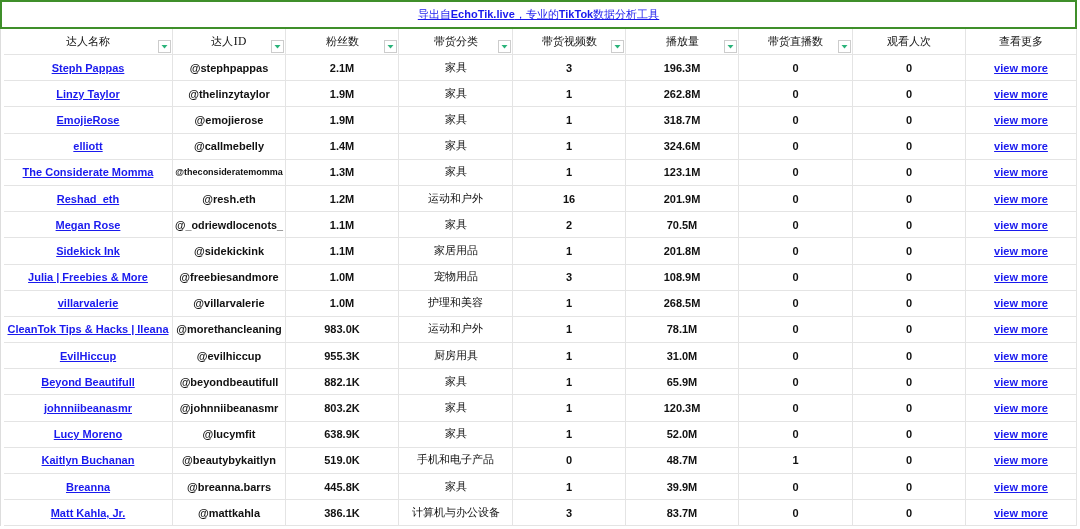  Describe the element at coordinates (682, 119) in the screenshot. I see `play-count: 318.7M` at that location.